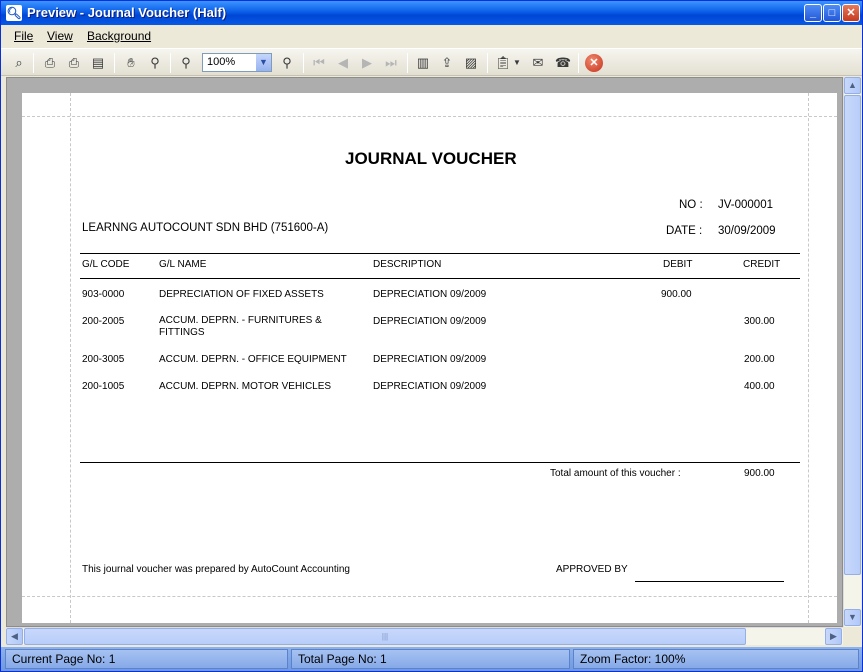  Describe the element at coordinates (813, 13) in the screenshot. I see `minimize-button: _` at that location.